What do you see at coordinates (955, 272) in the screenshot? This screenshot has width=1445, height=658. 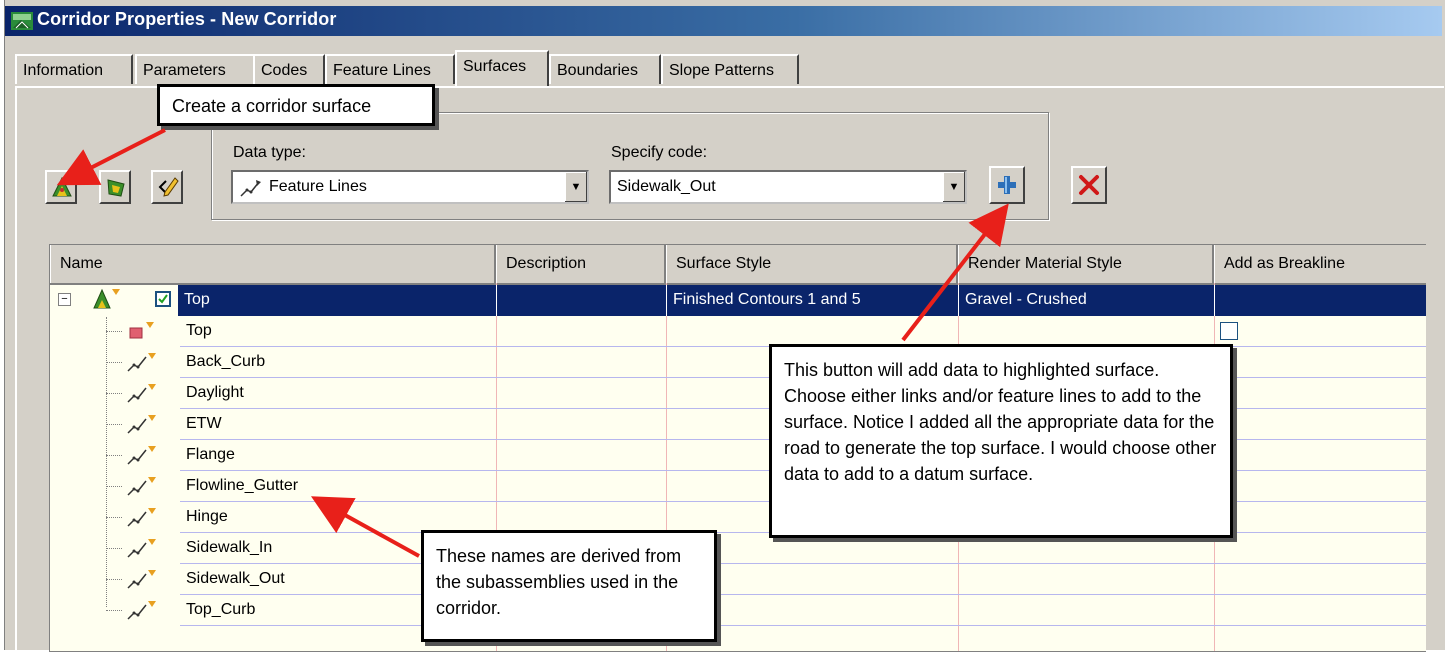 I see `arrow-to-add-button` at bounding box center [955, 272].